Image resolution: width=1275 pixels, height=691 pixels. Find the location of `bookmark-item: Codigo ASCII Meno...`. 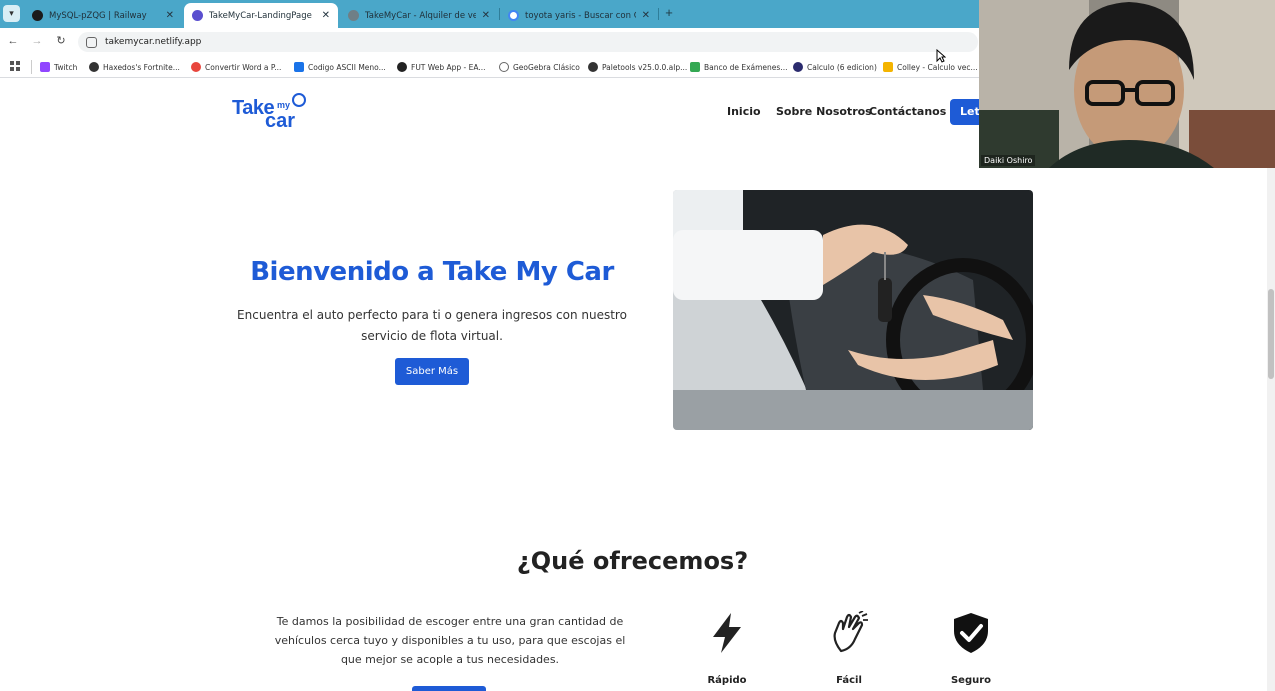

bookmark-item: Codigo ASCII Meno... is located at coordinates (340, 67).